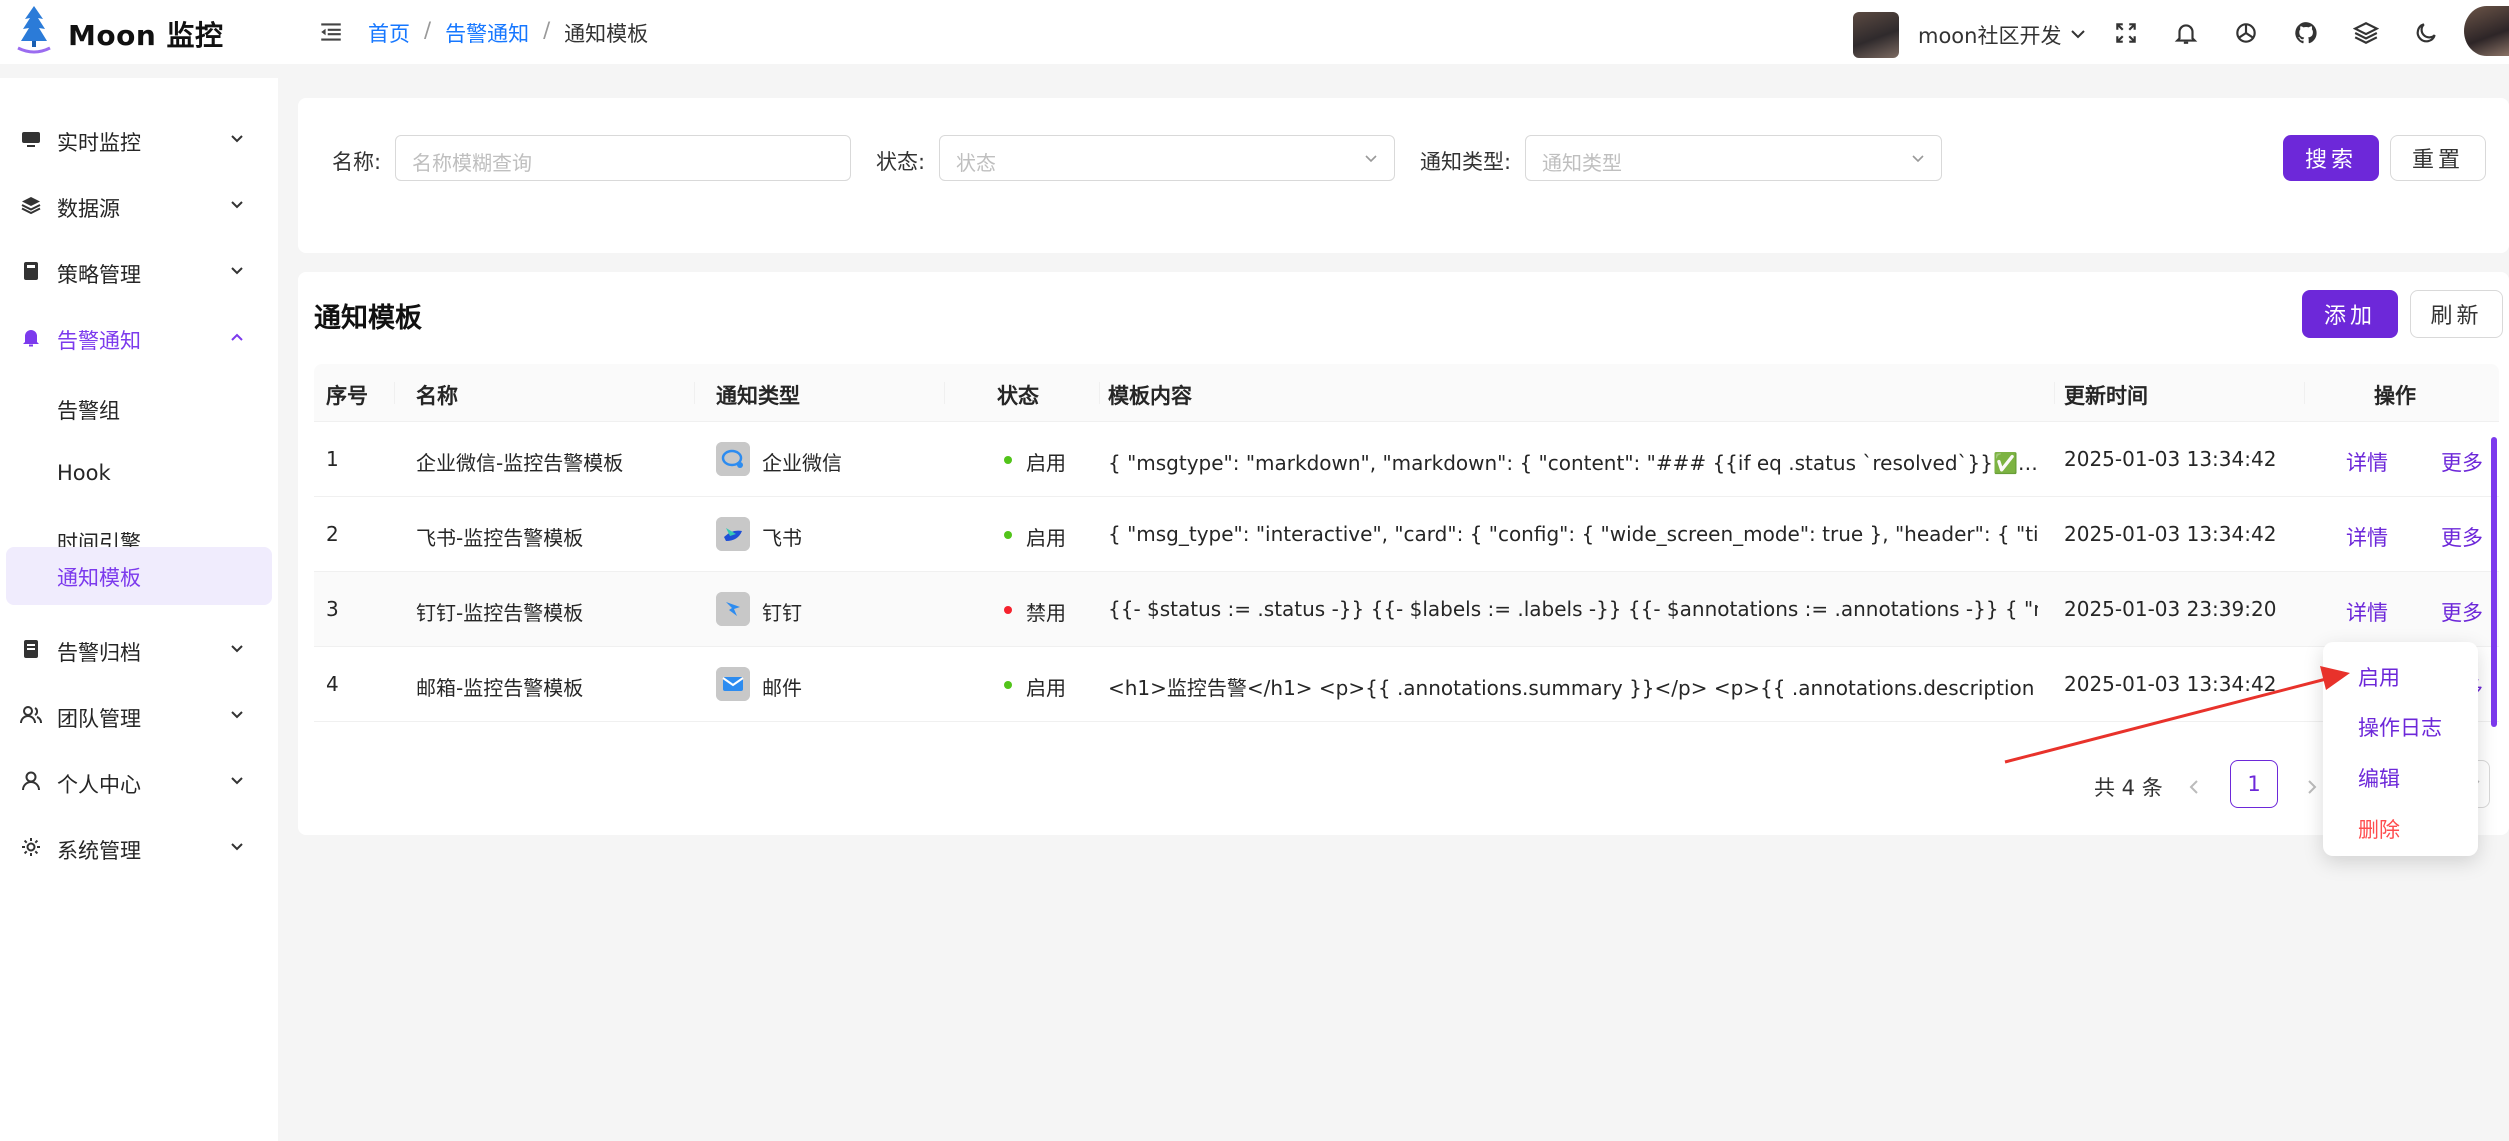  Describe the element at coordinates (2170, 609) in the screenshot. I see `row-updated: 2025-01-03 23:39:20` at that location.